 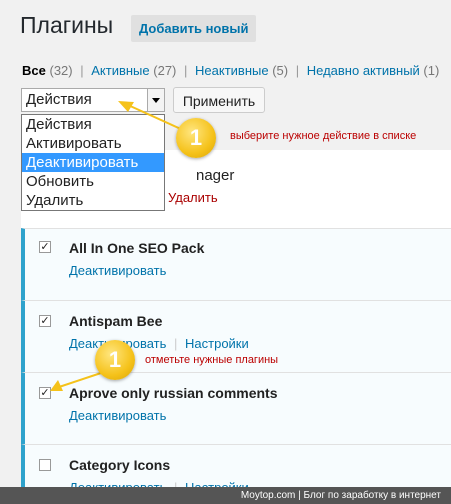 What do you see at coordinates (80, 380) in the screenshot?
I see `arrow-line-bottom` at bounding box center [80, 380].